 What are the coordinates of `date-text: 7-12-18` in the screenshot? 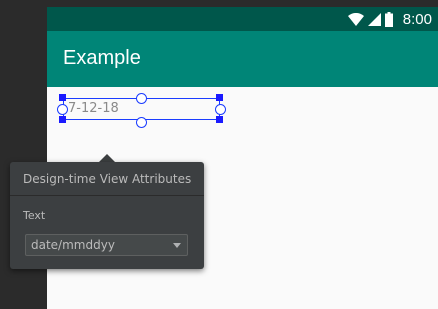 It's located at (93, 108).